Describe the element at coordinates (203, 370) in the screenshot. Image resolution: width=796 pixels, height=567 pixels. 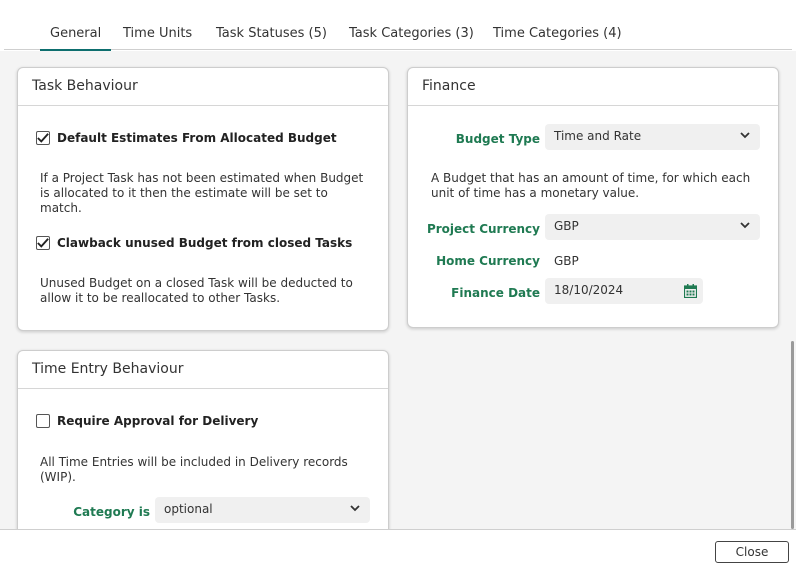
I see `panel-title: Time Entry Behaviour` at that location.